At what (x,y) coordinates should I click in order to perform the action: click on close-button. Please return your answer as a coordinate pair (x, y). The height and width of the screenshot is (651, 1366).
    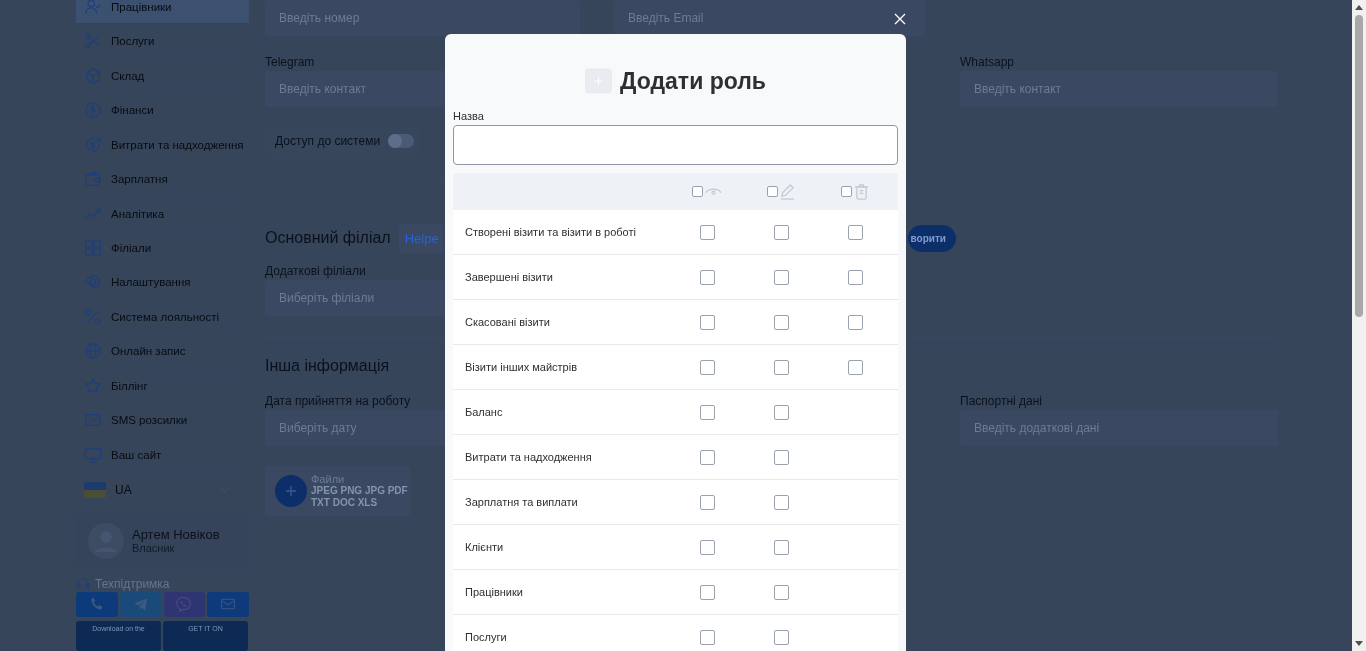
    Looking at the image, I should click on (900, 19).